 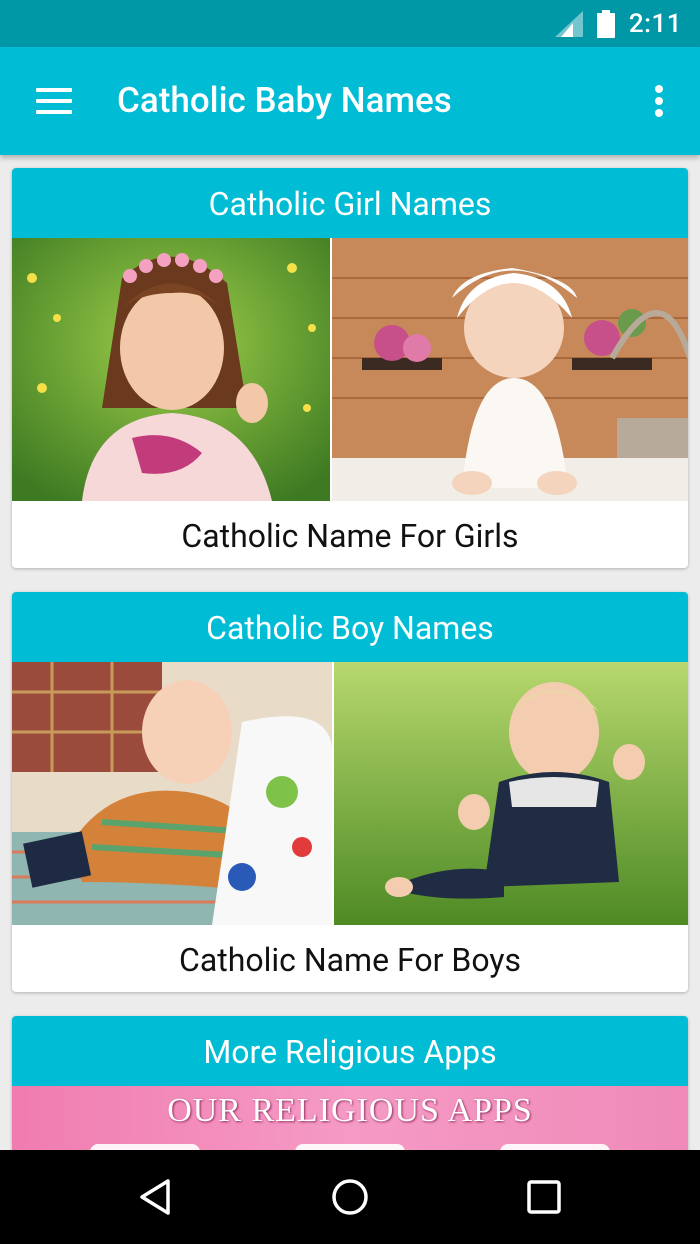 What do you see at coordinates (659, 101) in the screenshot?
I see `more-vert-icon` at bounding box center [659, 101].